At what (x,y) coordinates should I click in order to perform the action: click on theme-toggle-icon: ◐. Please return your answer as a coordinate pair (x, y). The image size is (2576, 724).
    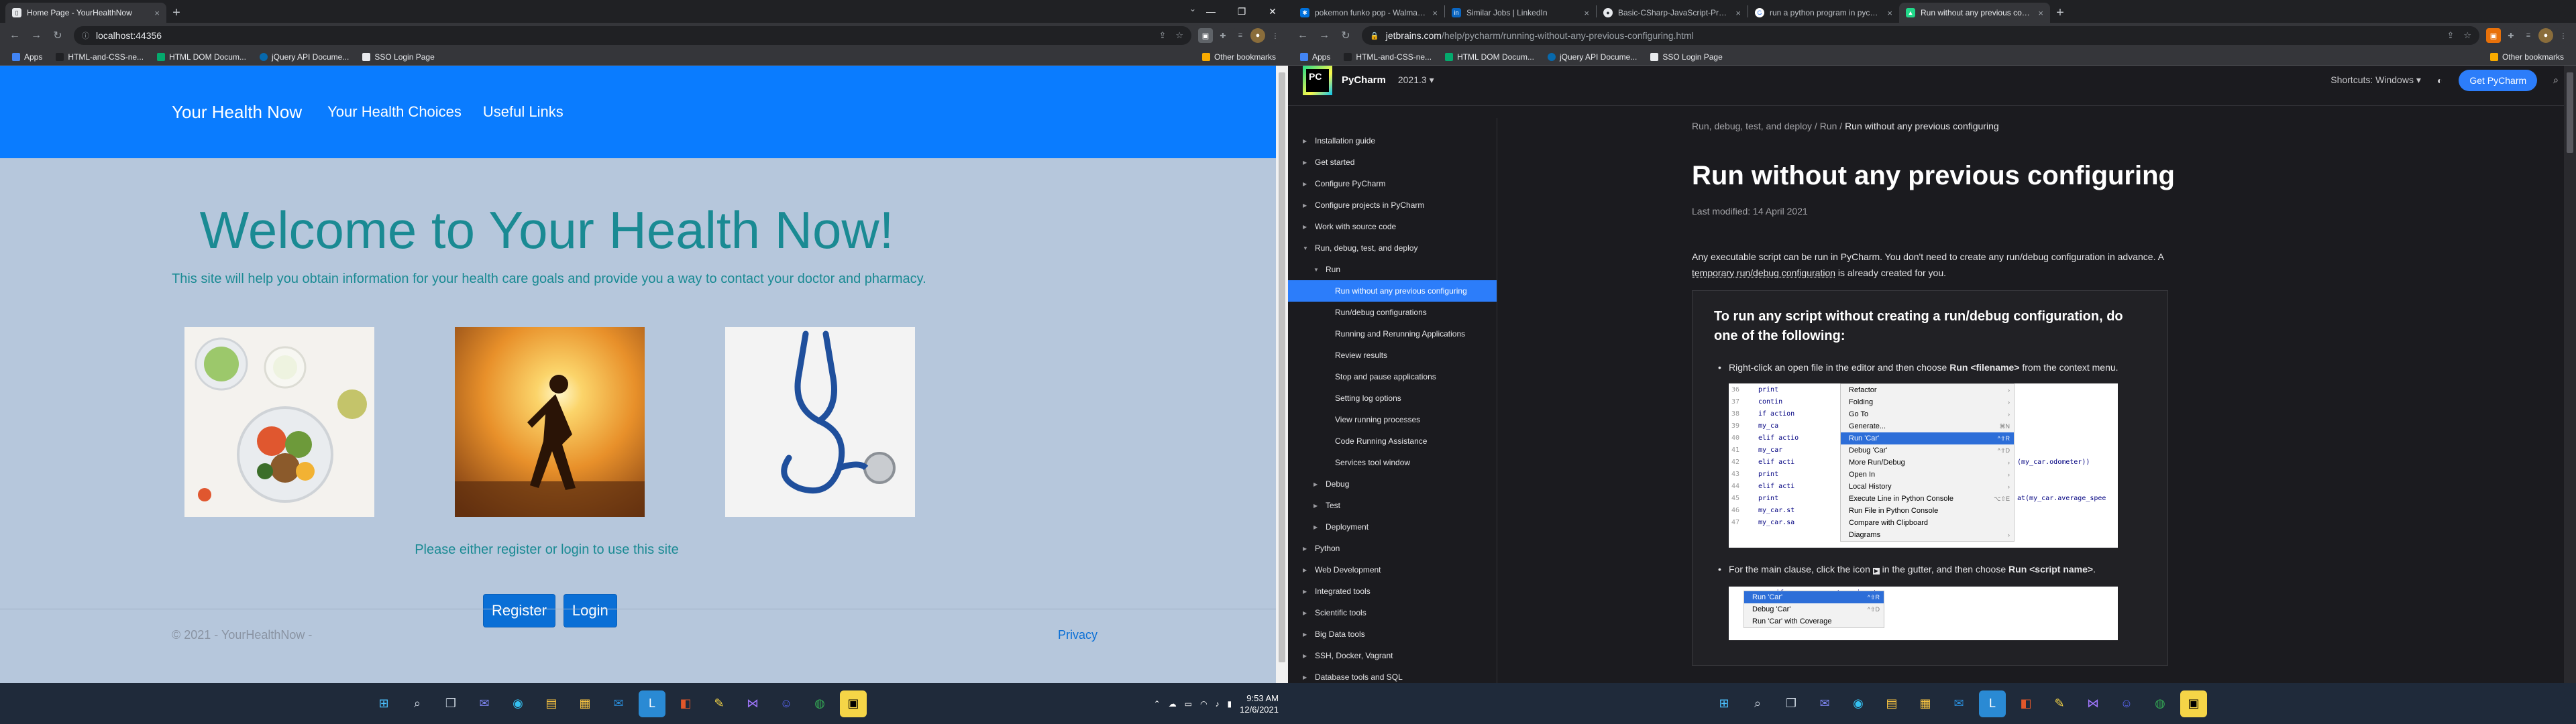
    Looking at the image, I should click on (2440, 80).